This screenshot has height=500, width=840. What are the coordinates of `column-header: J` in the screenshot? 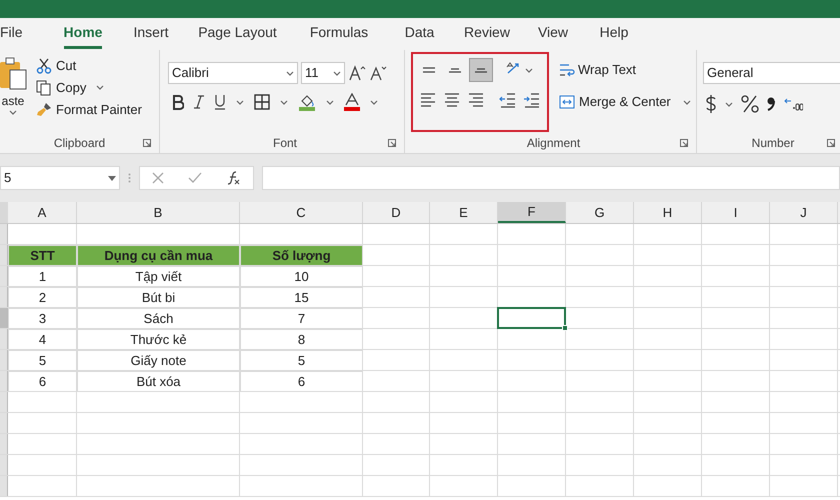 It's located at (804, 212).